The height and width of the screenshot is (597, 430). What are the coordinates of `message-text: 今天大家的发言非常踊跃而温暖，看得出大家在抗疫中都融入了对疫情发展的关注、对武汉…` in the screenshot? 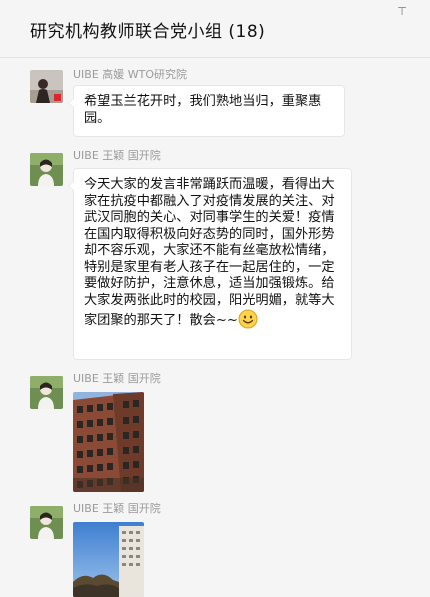 It's located at (209, 252).